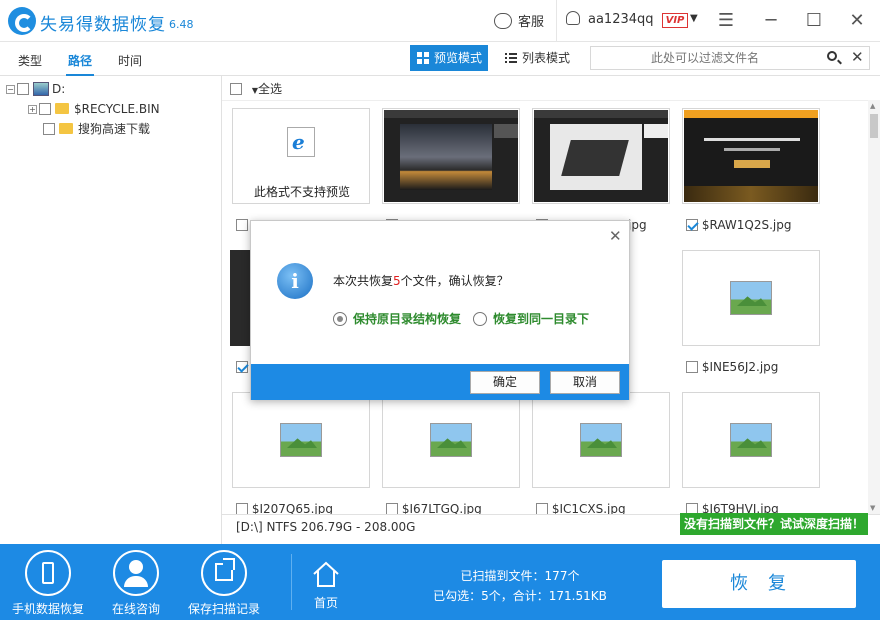 The height and width of the screenshot is (620, 880). What do you see at coordinates (621, 19) in the screenshot?
I see `username: aa1234qq` at bounding box center [621, 19].